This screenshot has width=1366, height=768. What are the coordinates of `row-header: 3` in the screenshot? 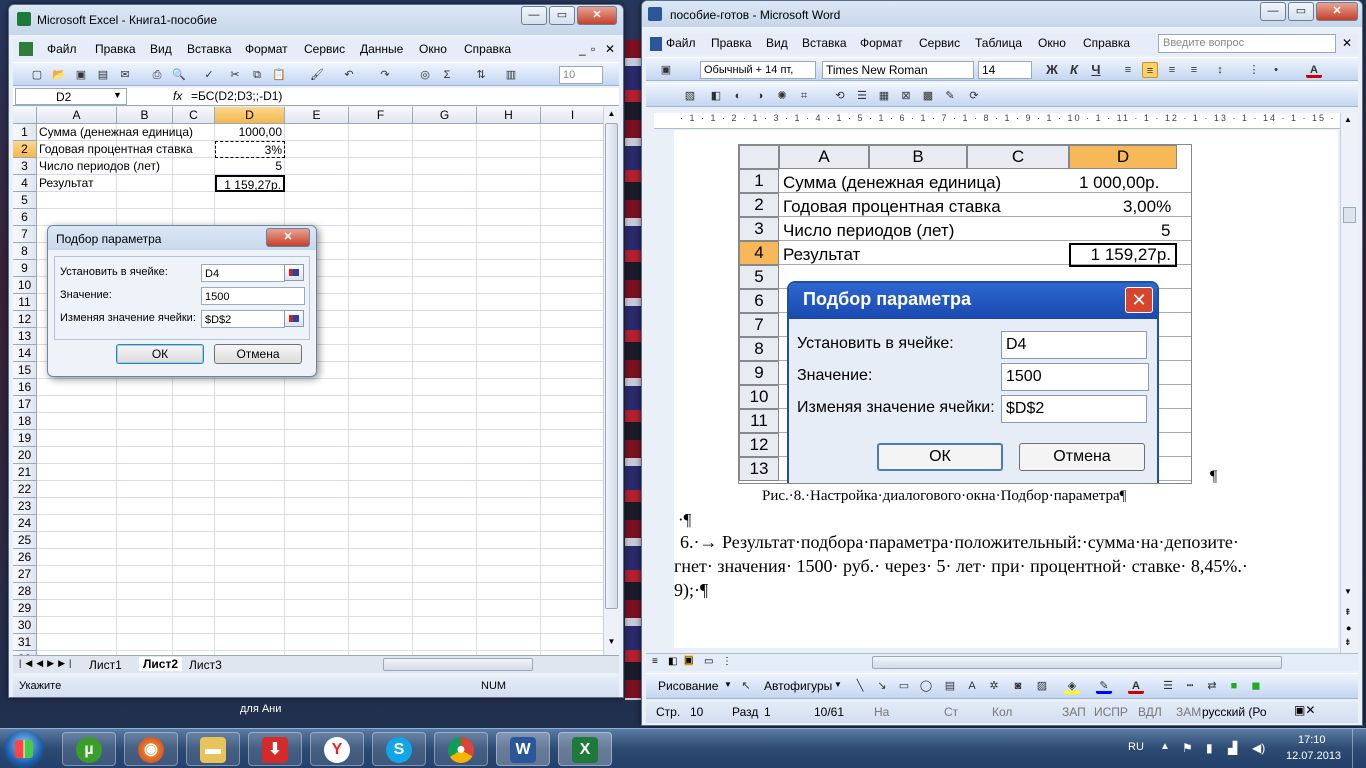 It's located at (25, 166).